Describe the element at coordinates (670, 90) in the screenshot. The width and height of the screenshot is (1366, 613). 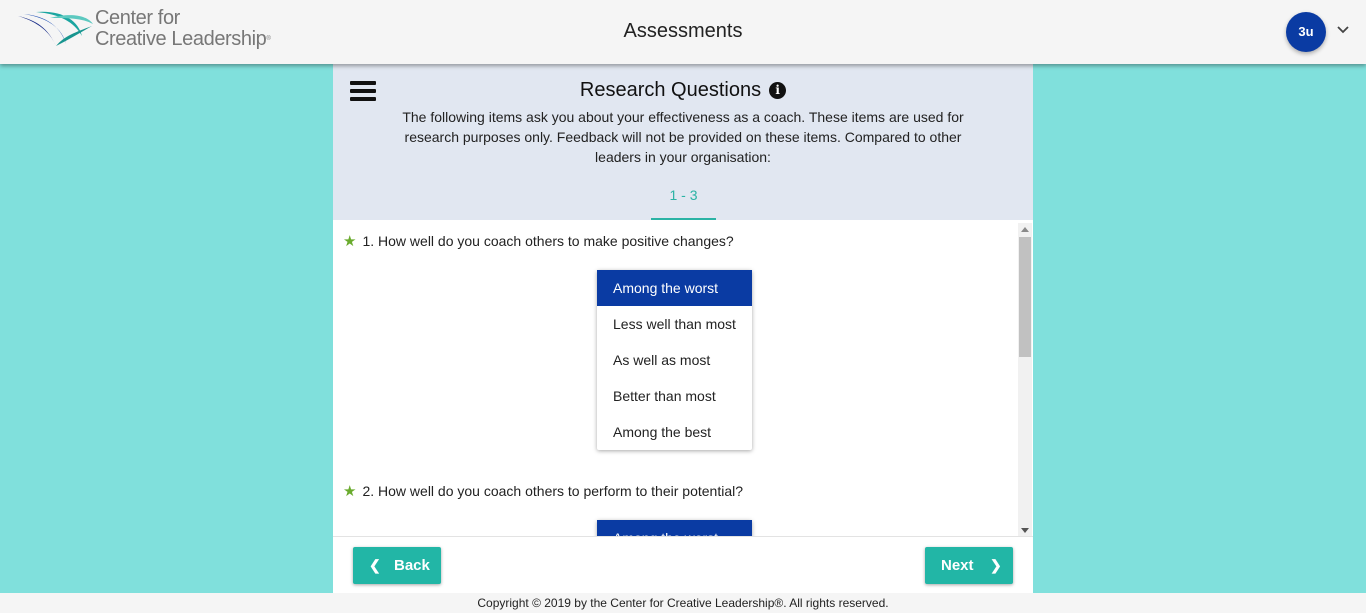
I see `section-title-text: Research Questions` at that location.